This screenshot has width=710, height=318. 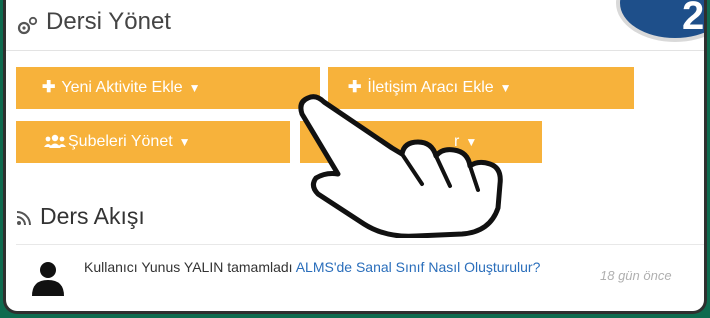 What do you see at coordinates (108, 21) in the screenshot?
I see `page-title: Dersi Yönet` at bounding box center [108, 21].